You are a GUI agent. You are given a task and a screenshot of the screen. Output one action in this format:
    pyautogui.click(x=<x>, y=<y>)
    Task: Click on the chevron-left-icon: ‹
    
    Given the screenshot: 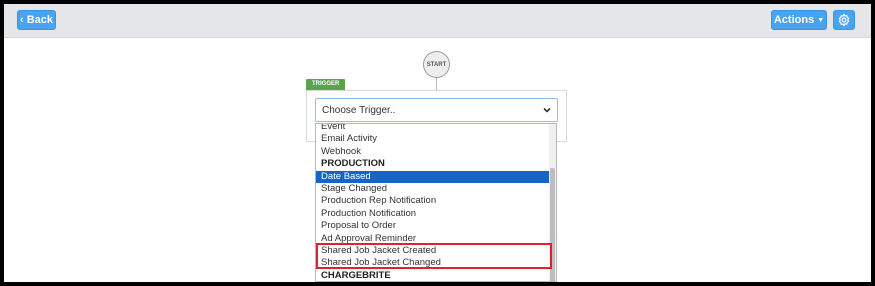 What is the action you would take?
    pyautogui.click(x=22, y=20)
    